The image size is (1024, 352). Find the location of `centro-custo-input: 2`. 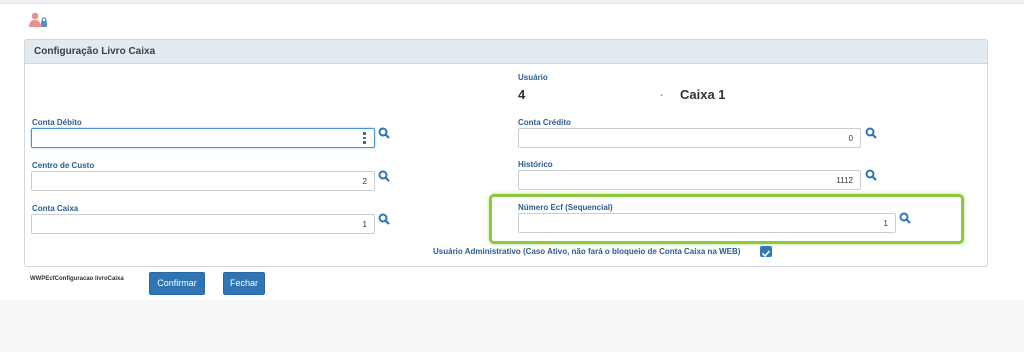

centro-custo-input: 2 is located at coordinates (203, 181).